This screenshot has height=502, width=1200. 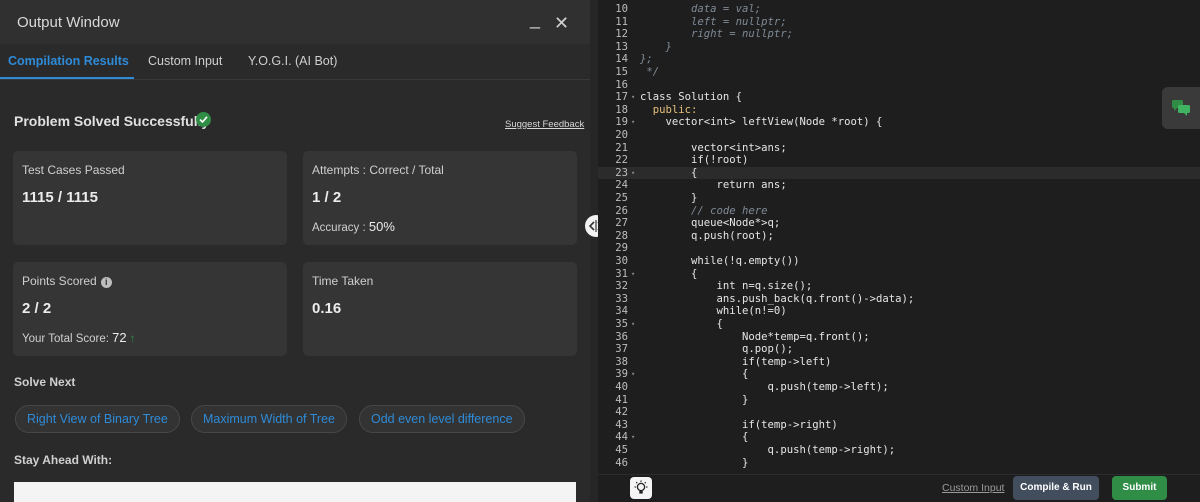 I want to click on line-number: 25, so click(x=621, y=198).